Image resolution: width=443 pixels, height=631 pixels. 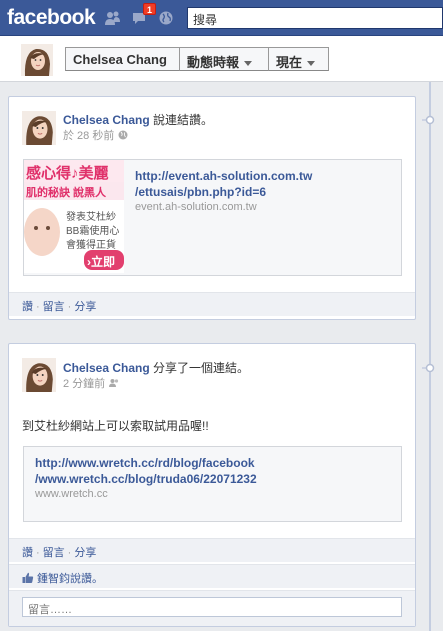 I want to click on timestamp: 於 28 秒前, so click(x=95, y=135).